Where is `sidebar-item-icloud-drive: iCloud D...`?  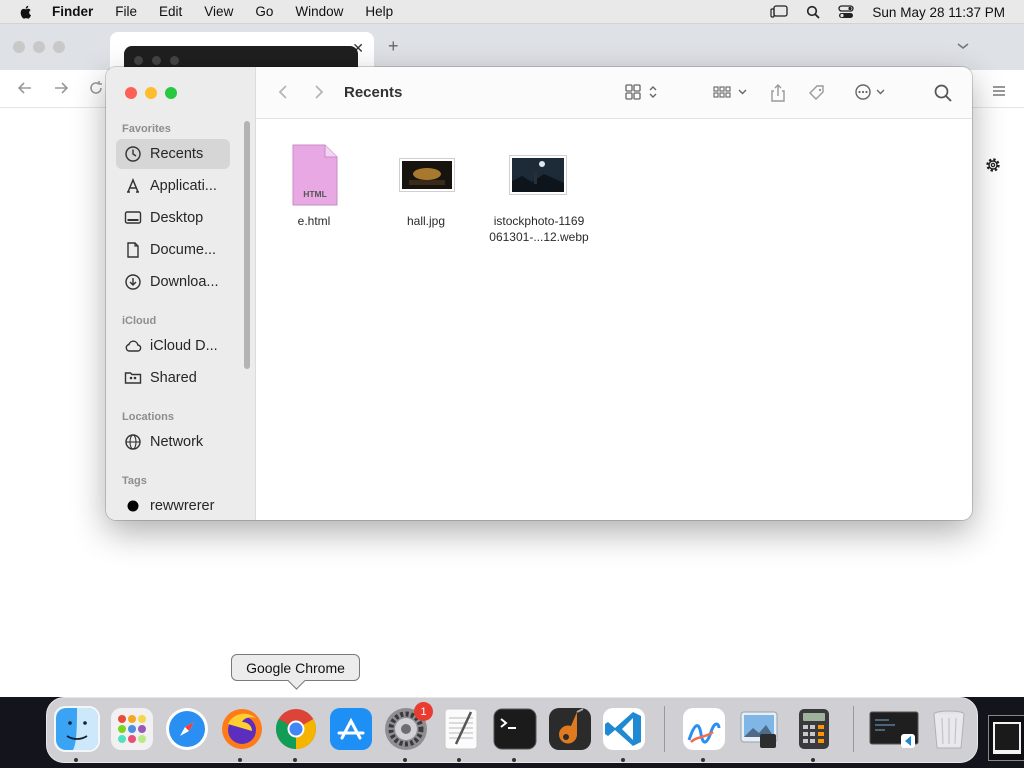 sidebar-item-icloud-drive: iCloud D... is located at coordinates (173, 346).